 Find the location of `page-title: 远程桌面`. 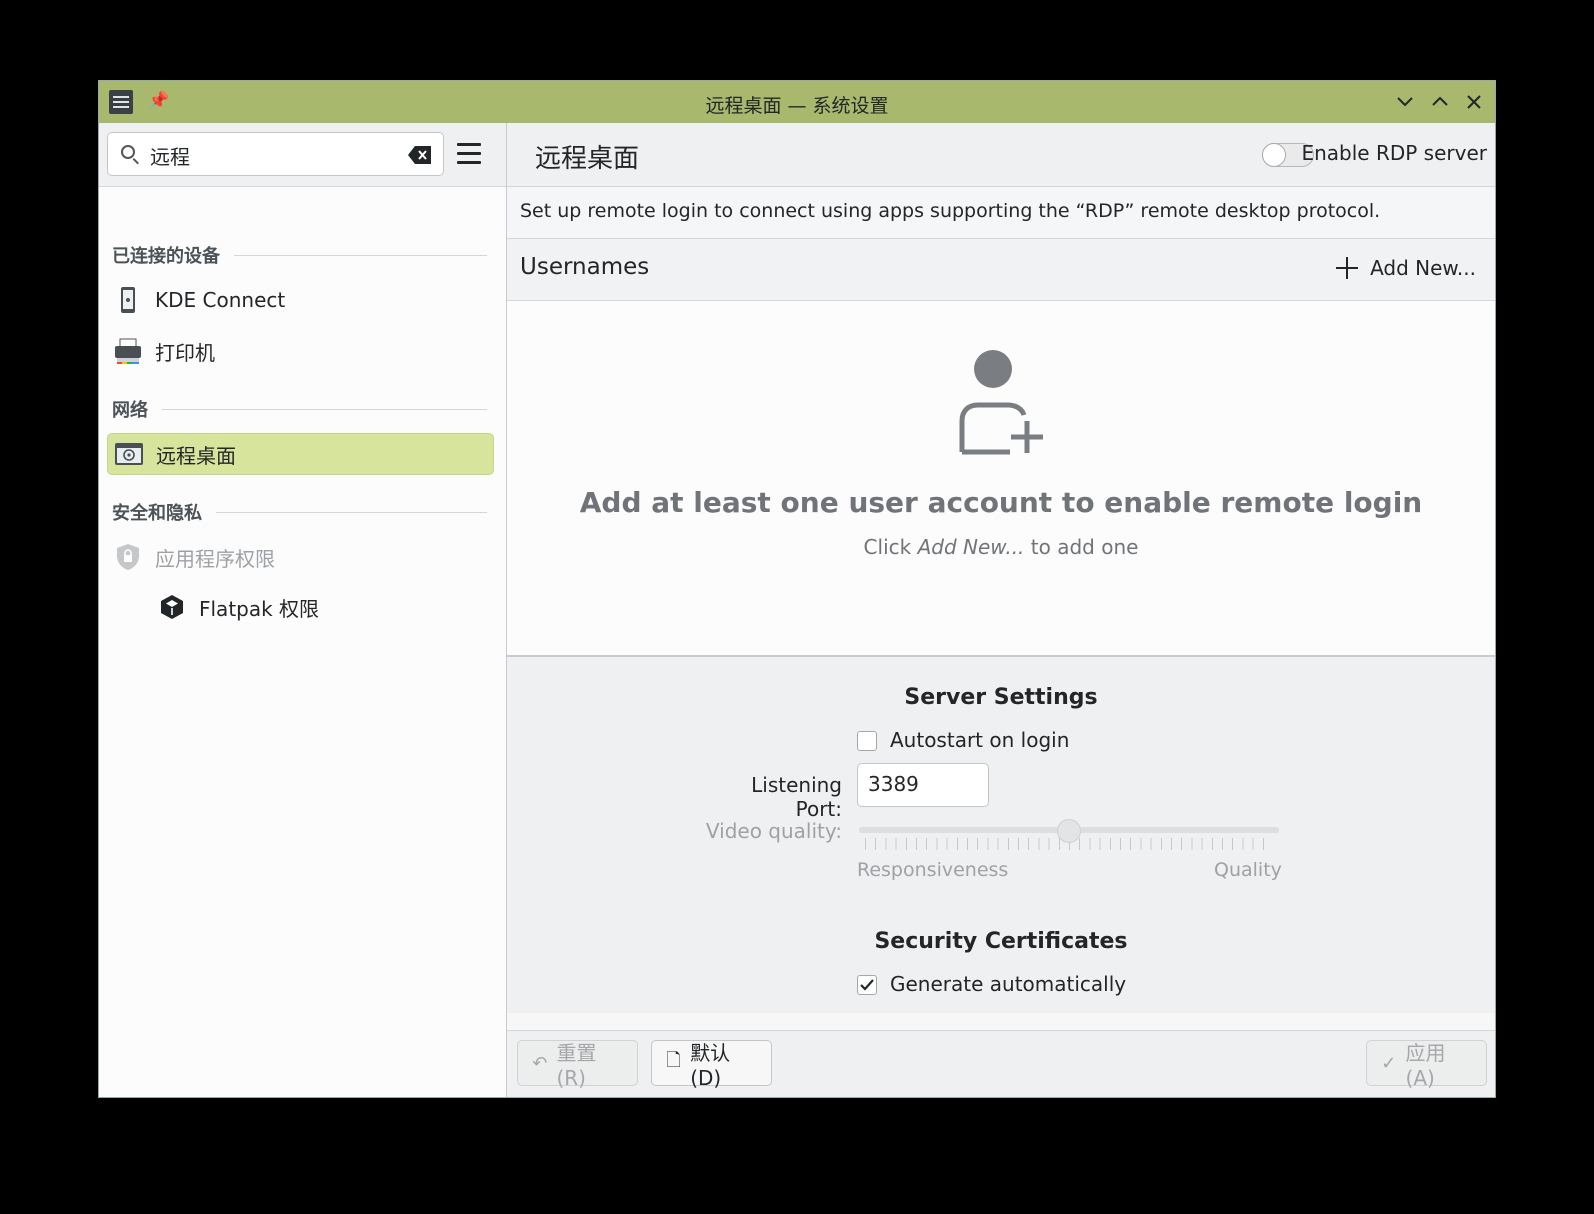

page-title: 远程桌面 is located at coordinates (587, 159).